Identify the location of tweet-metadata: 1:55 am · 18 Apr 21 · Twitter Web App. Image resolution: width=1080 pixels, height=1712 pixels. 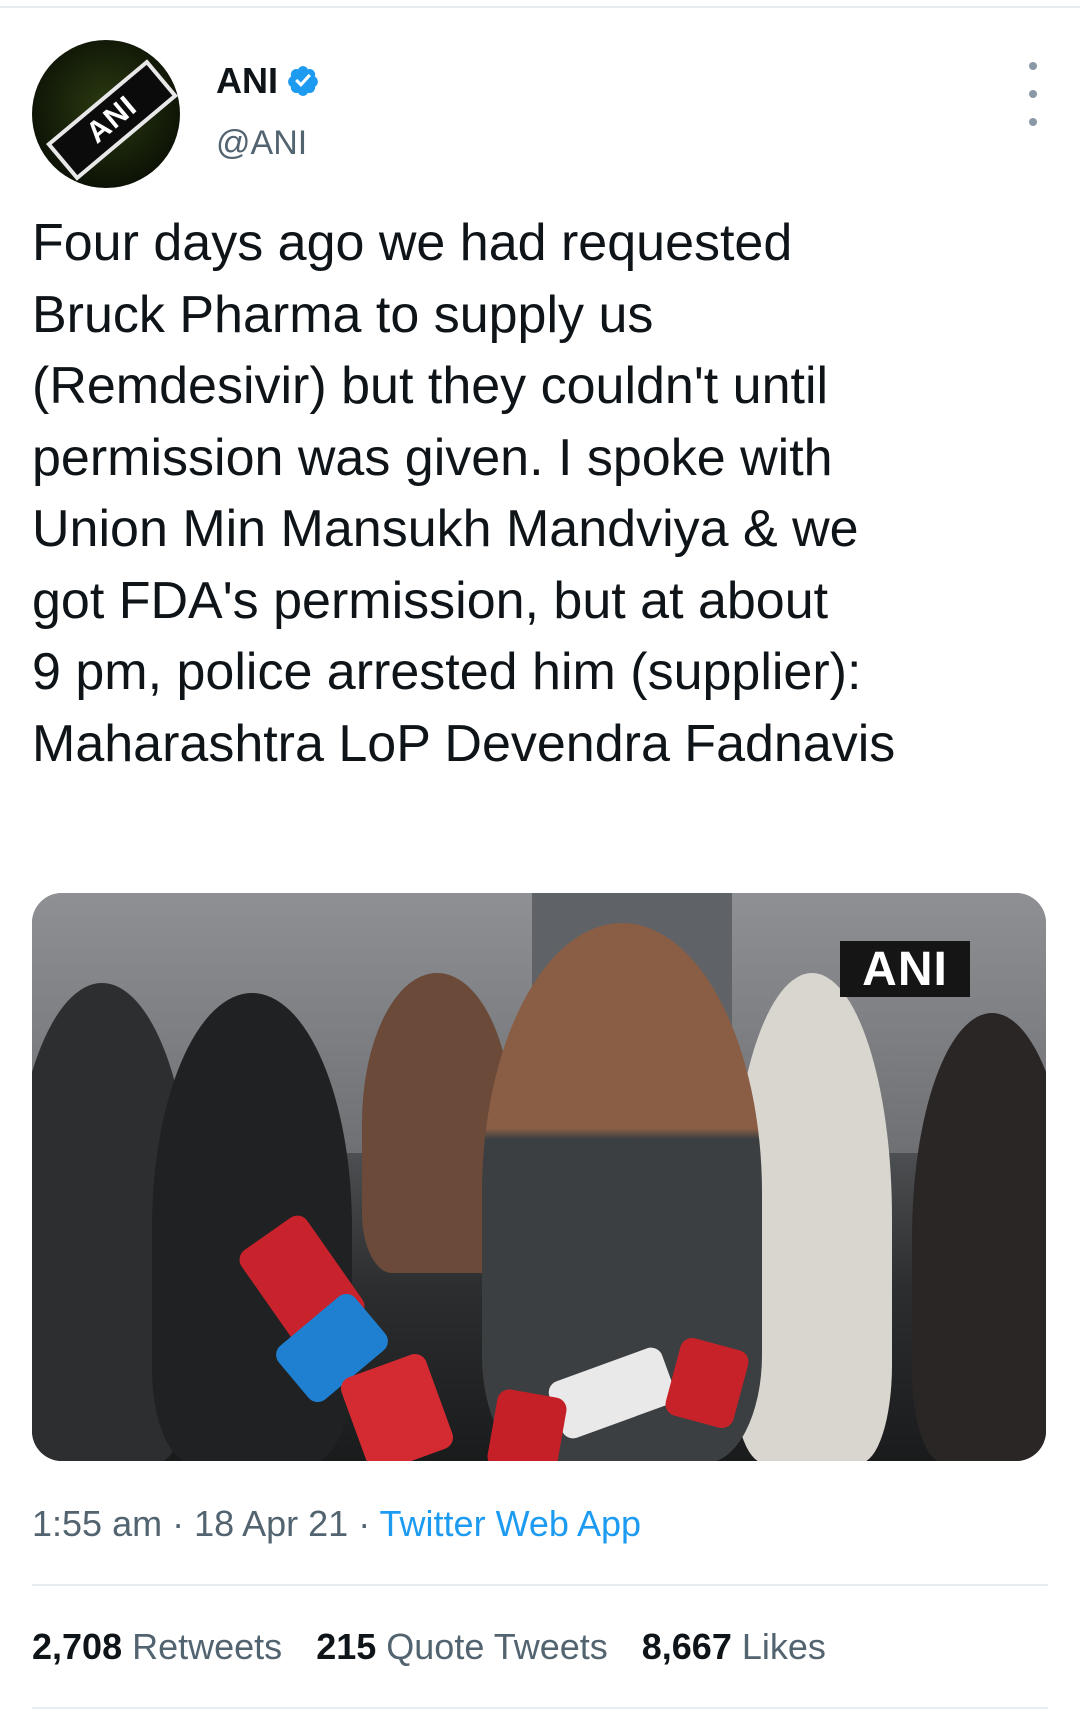
(336, 1524).